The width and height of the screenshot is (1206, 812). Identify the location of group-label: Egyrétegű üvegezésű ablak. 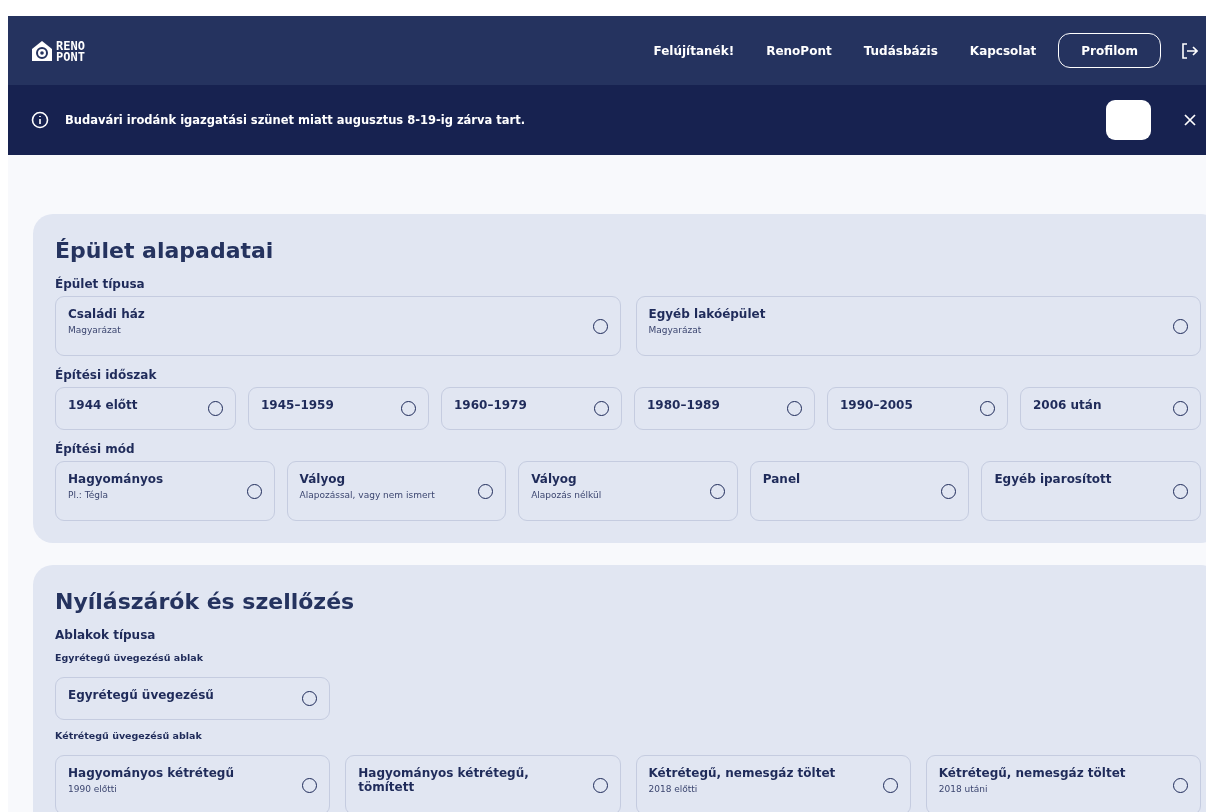
(129, 657).